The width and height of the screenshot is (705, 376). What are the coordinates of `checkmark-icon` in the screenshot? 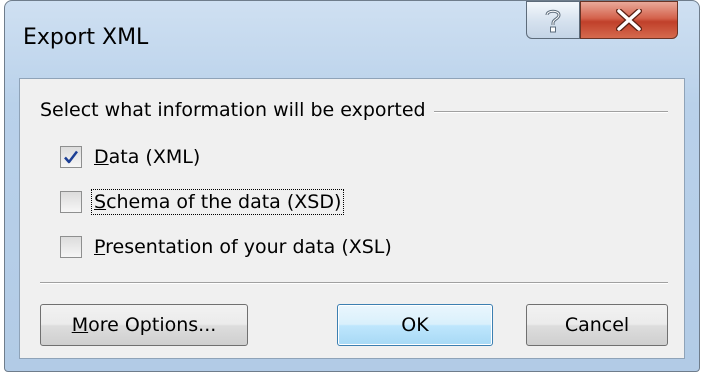 It's located at (71, 157).